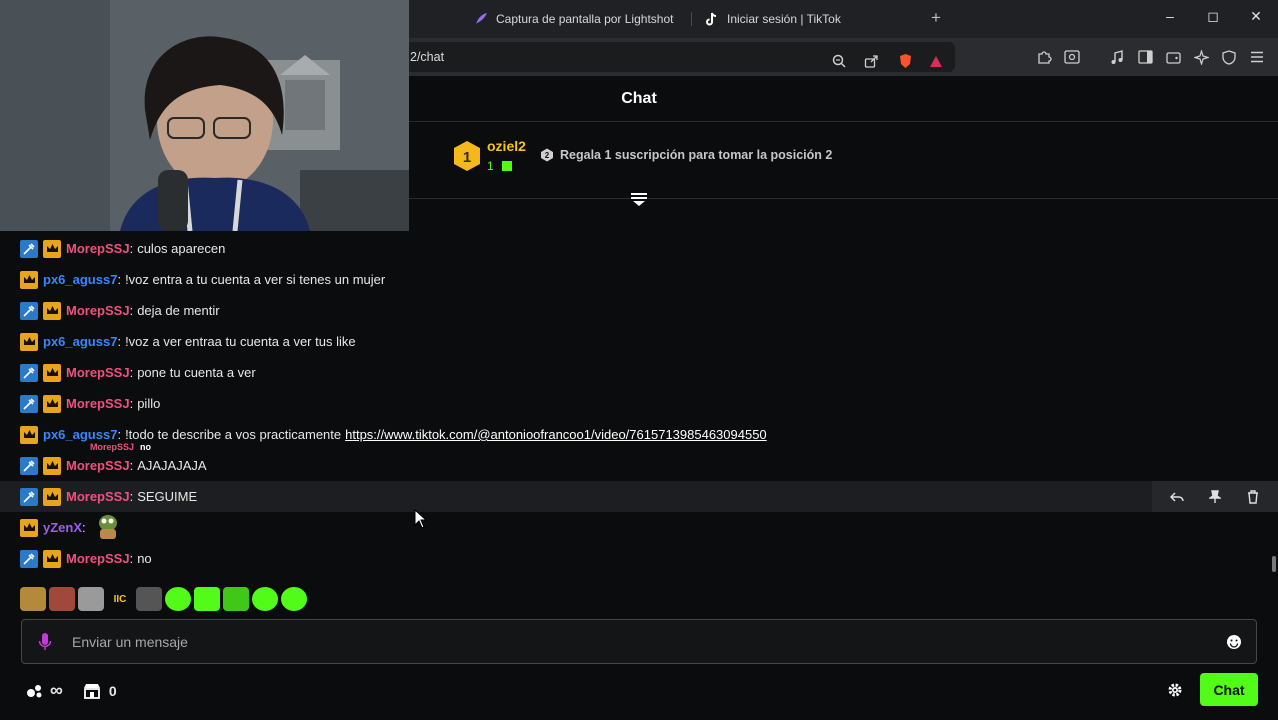 This screenshot has height=720, width=1278. What do you see at coordinates (1145, 57) in the screenshot?
I see `sidebar-icon` at bounding box center [1145, 57].